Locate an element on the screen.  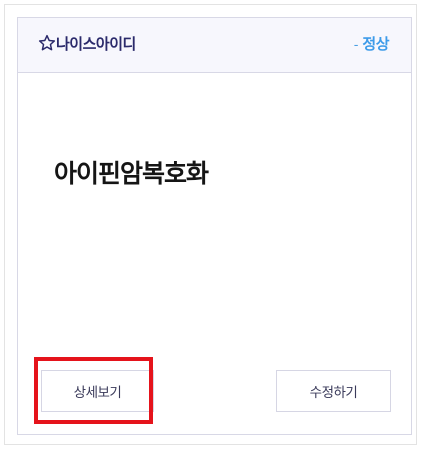
status-indicator: - 정상 is located at coordinates (371, 45).